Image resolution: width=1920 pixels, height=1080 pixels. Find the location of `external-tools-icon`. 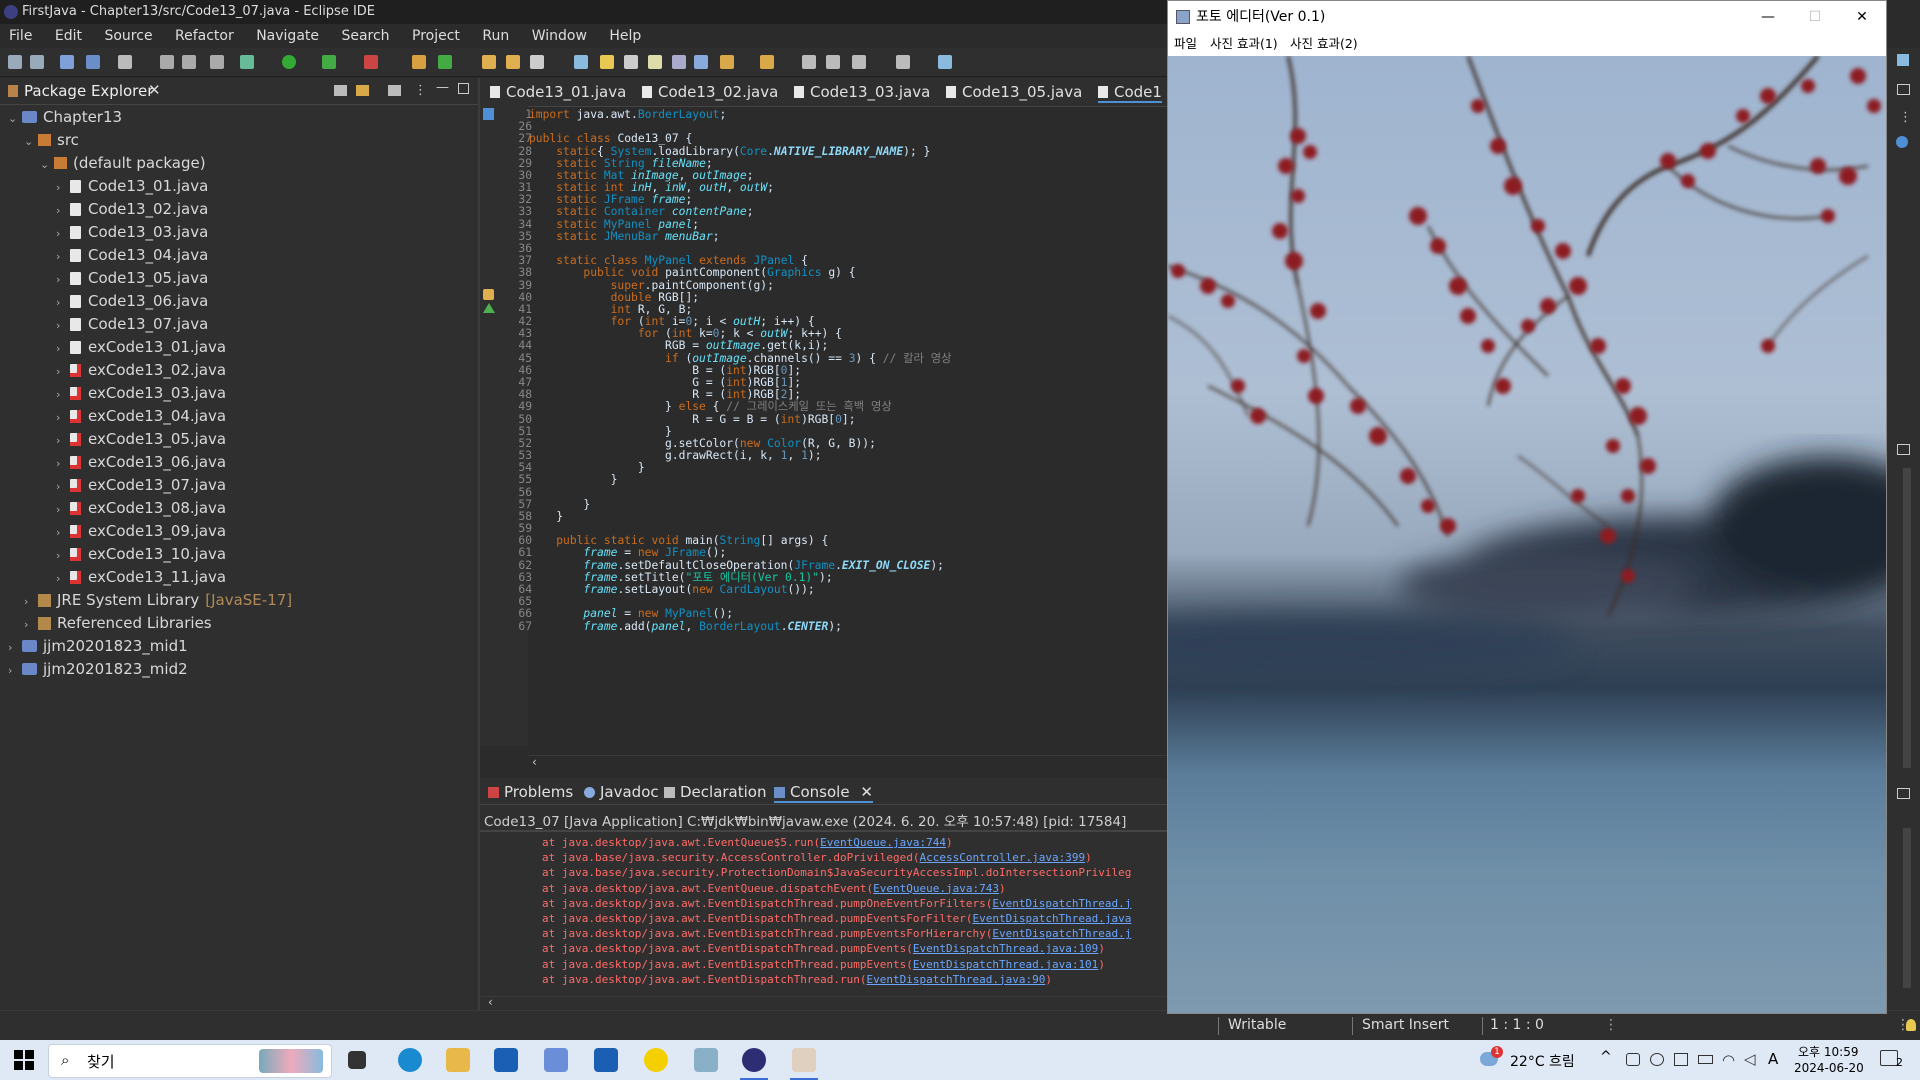

external-tools-icon is located at coordinates (371, 62).